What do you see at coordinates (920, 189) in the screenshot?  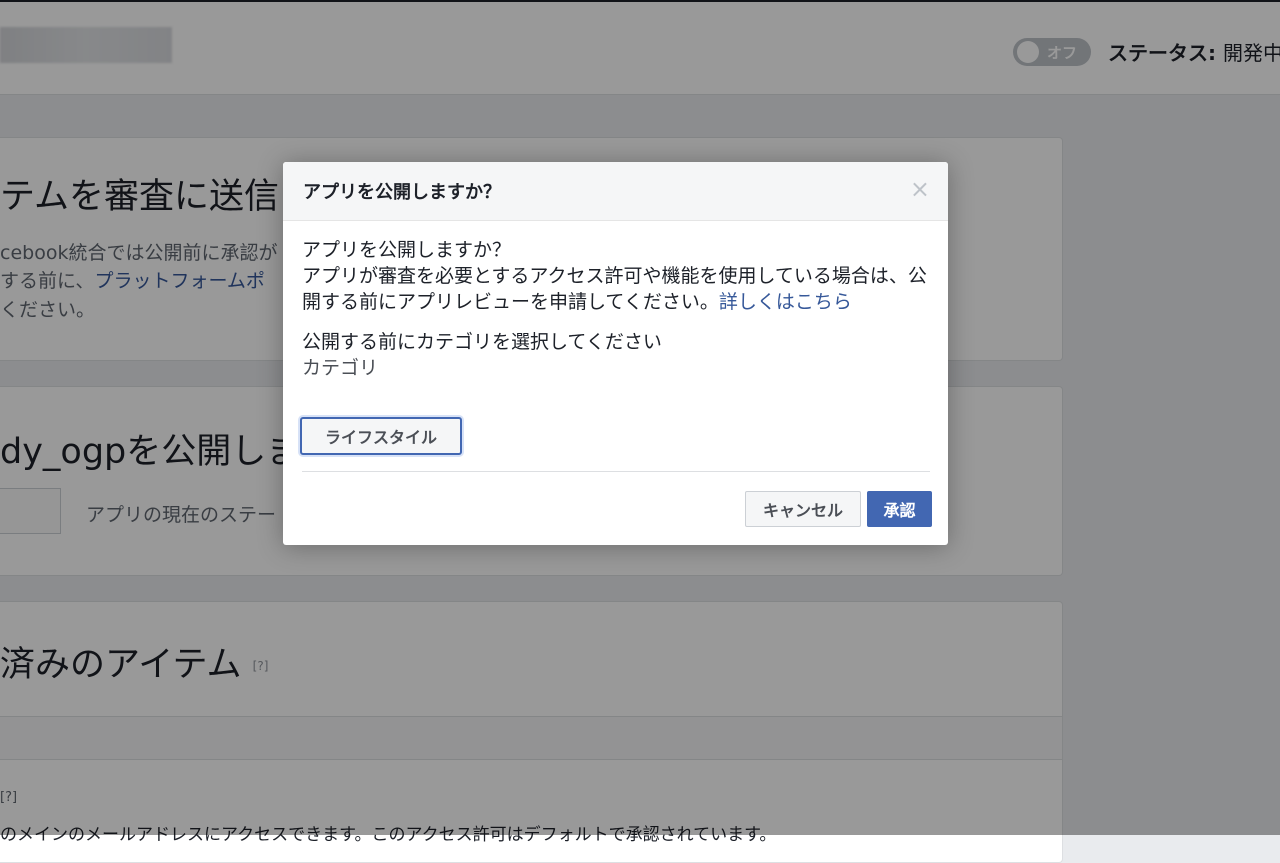 I see `close-icon: ×` at bounding box center [920, 189].